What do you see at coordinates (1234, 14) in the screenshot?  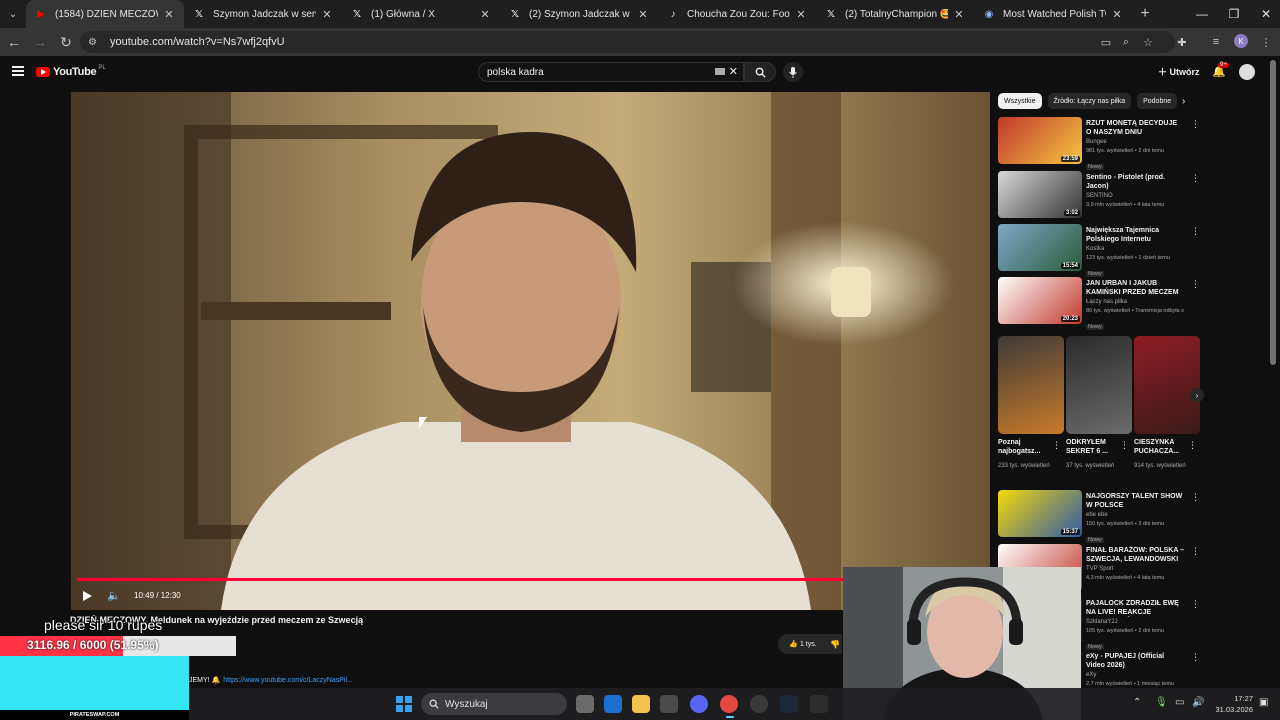 I see `maximize-icon: ❐` at bounding box center [1234, 14].